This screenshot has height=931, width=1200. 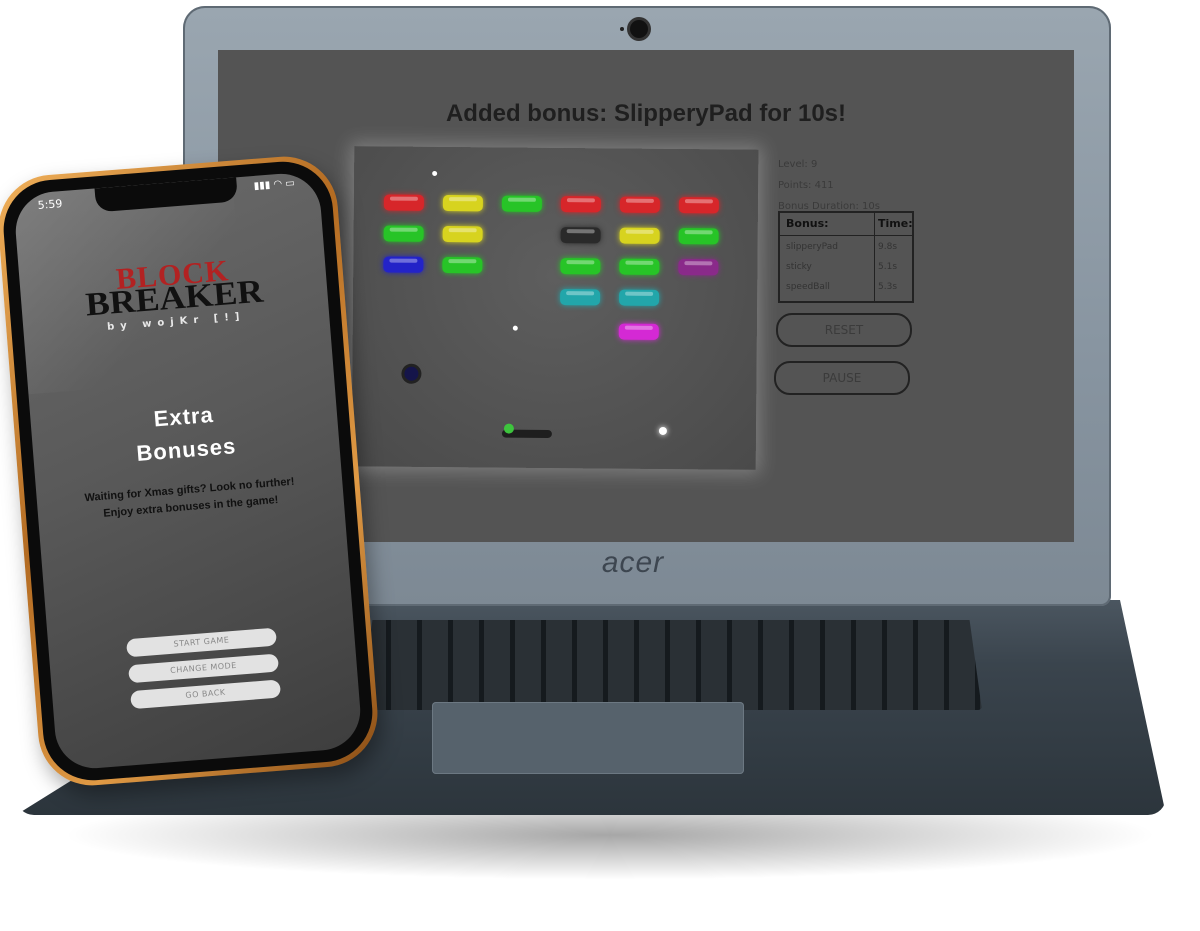 What do you see at coordinates (201, 642) in the screenshot?
I see `start-game-button: START GAME` at bounding box center [201, 642].